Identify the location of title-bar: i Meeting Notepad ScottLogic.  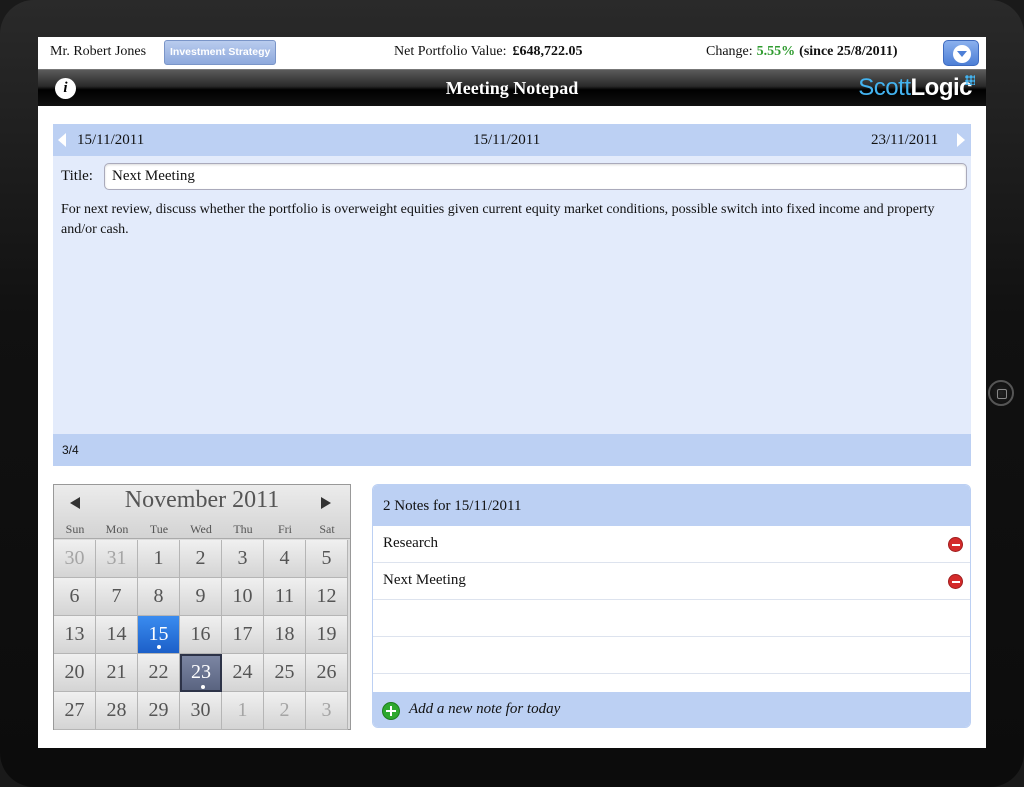
(512, 87).